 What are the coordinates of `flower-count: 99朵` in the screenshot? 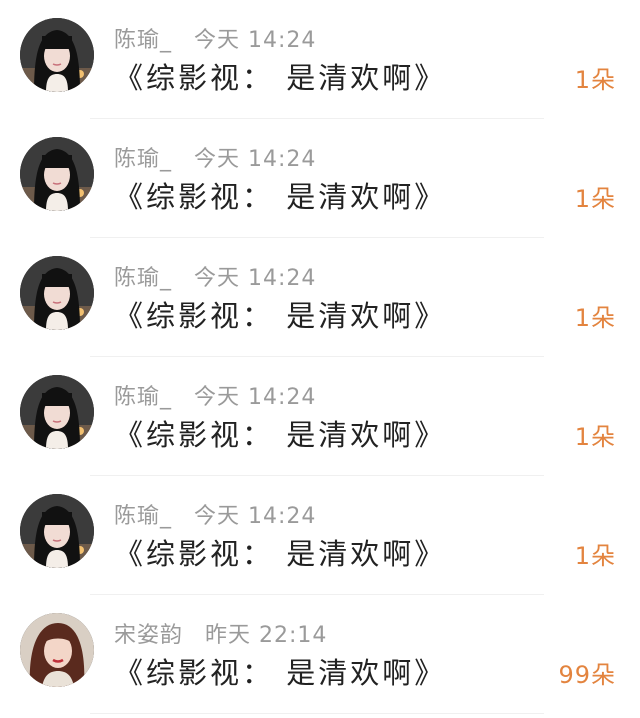 It's located at (587, 674).